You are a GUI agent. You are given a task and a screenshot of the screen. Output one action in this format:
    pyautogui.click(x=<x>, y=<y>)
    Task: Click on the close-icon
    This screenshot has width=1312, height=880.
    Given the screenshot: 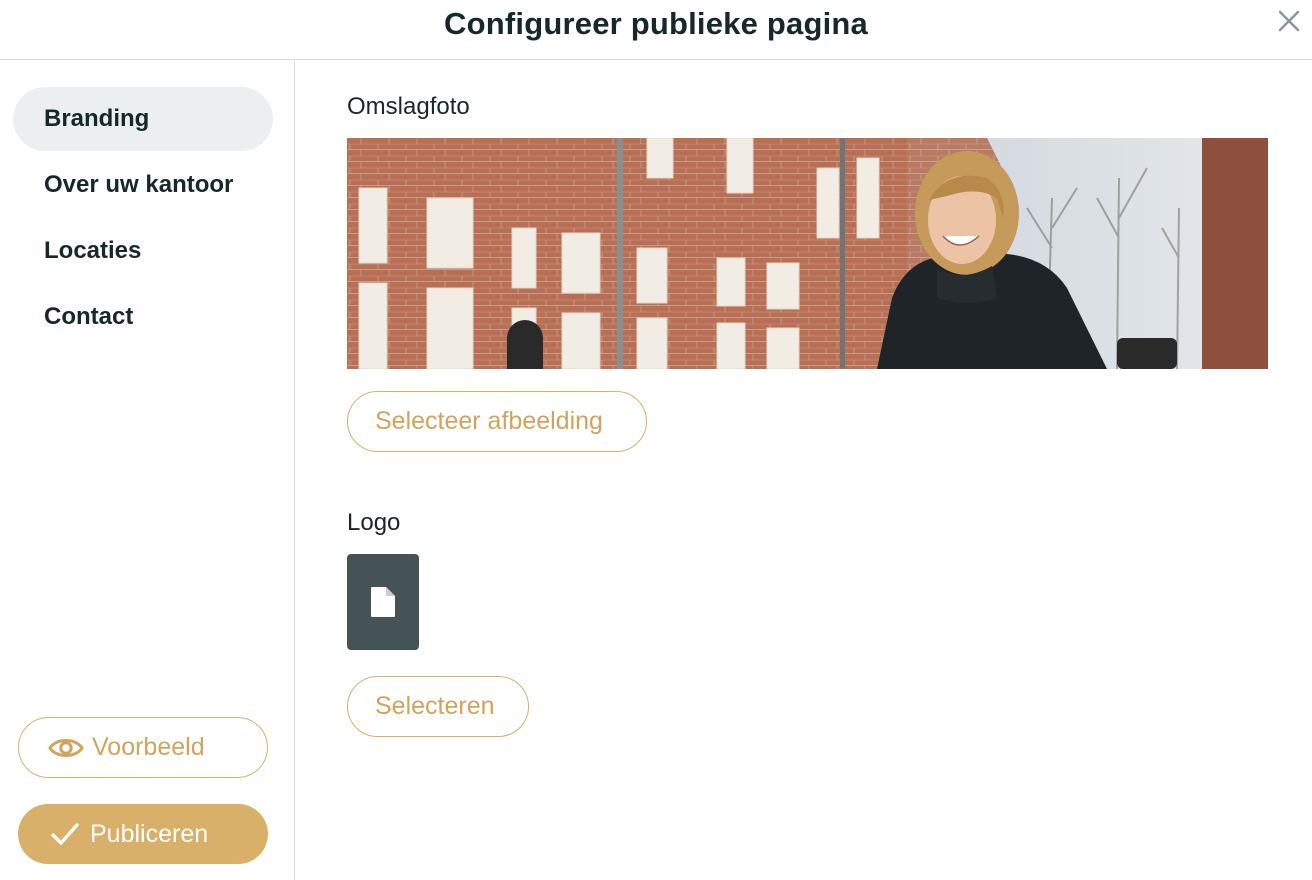 What is the action you would take?
    pyautogui.click(x=1289, y=20)
    